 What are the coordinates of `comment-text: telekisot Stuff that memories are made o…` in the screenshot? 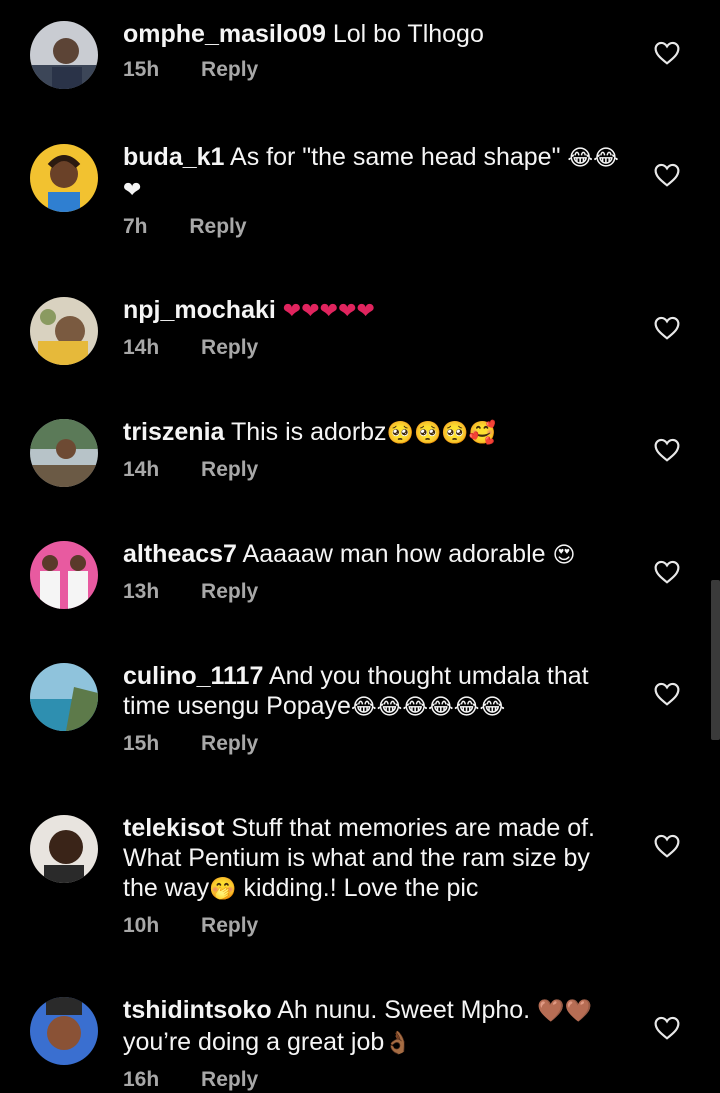 It's located at (373, 859).